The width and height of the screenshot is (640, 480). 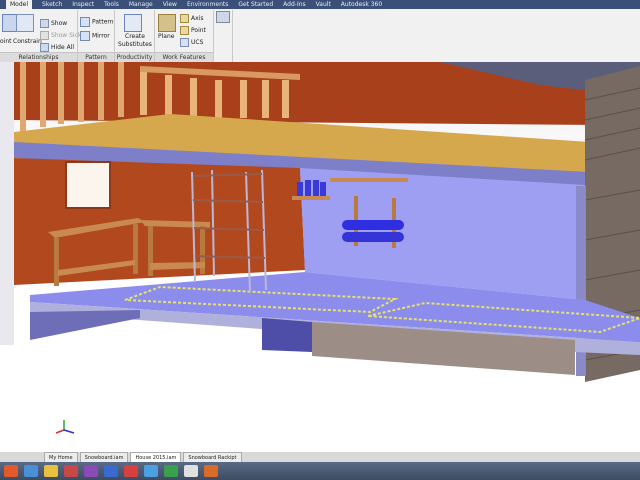 I want to click on axis-icon, so click(x=184, y=18).